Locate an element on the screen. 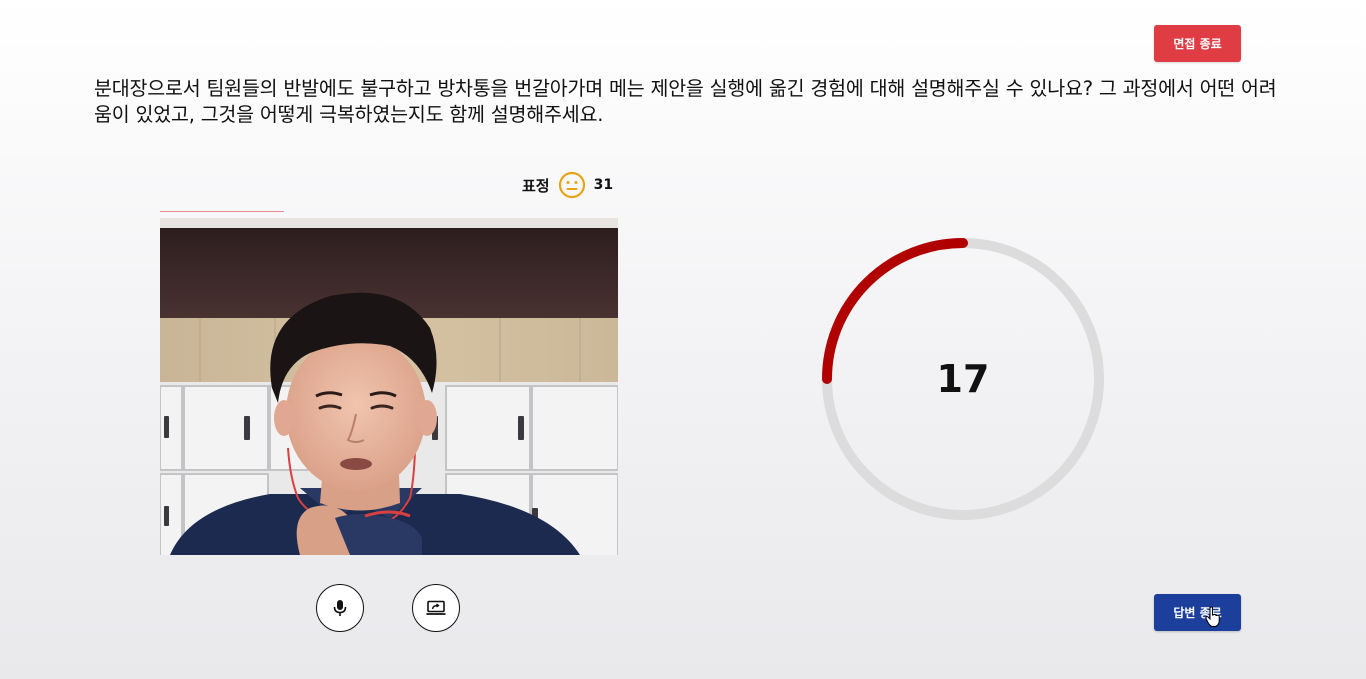 Image resolution: width=1366 pixels, height=679 pixels. answer-timer: 17 is located at coordinates (963, 379).